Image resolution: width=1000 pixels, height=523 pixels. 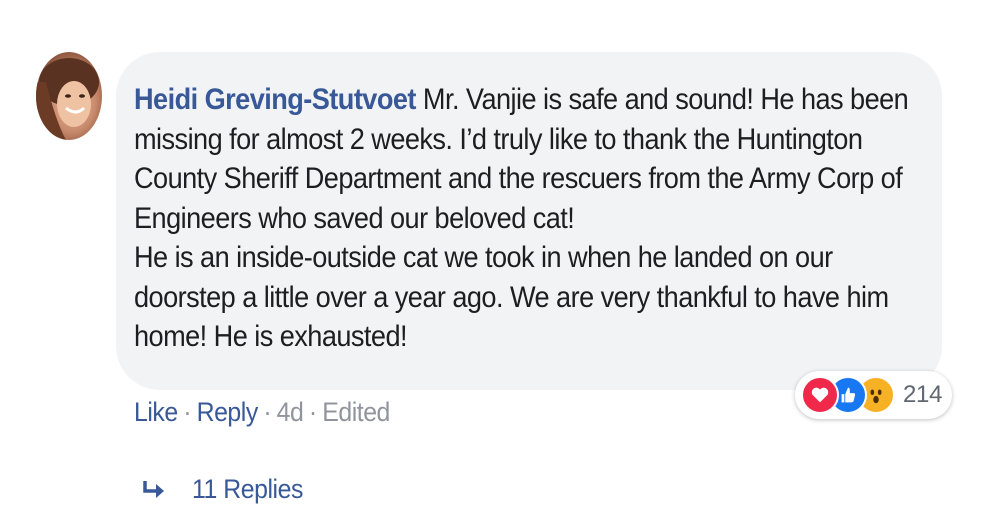 I want to click on view-replies-button: 11 Replies, so click(x=227, y=489).